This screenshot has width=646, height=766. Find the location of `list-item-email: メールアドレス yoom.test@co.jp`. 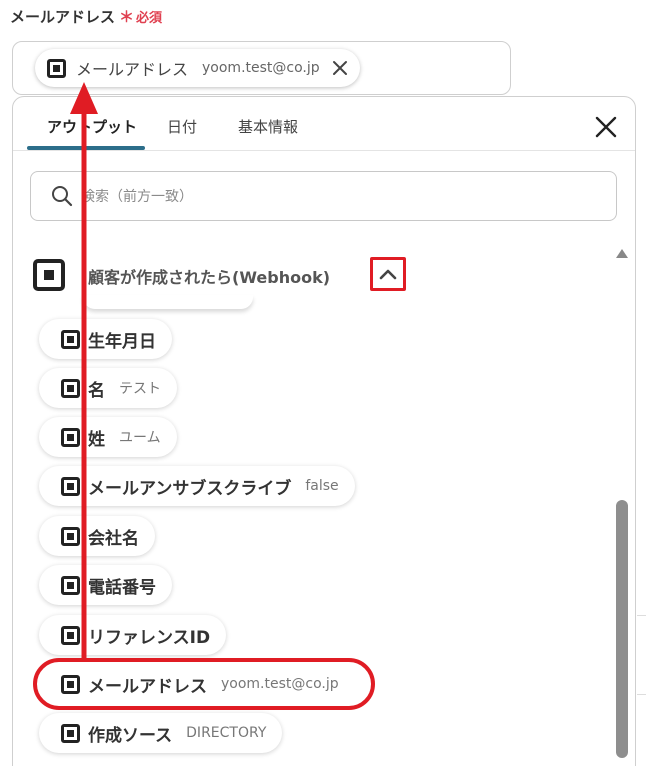

list-item-email: メールアドレス yoom.test@co.jp is located at coordinates (204, 684).